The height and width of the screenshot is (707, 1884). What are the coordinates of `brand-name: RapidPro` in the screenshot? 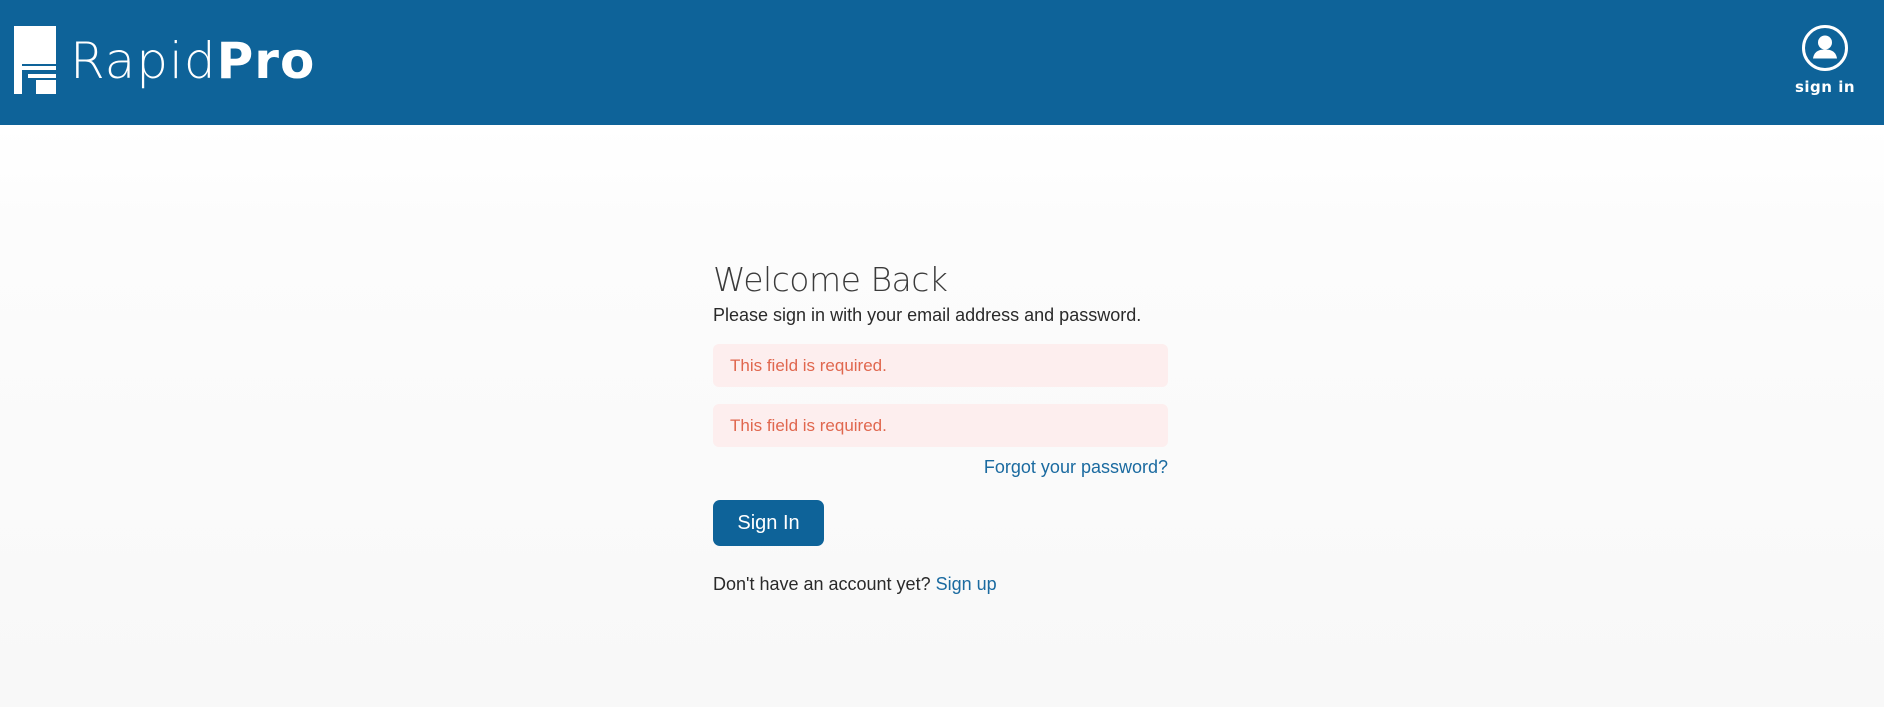 It's located at (192, 60).